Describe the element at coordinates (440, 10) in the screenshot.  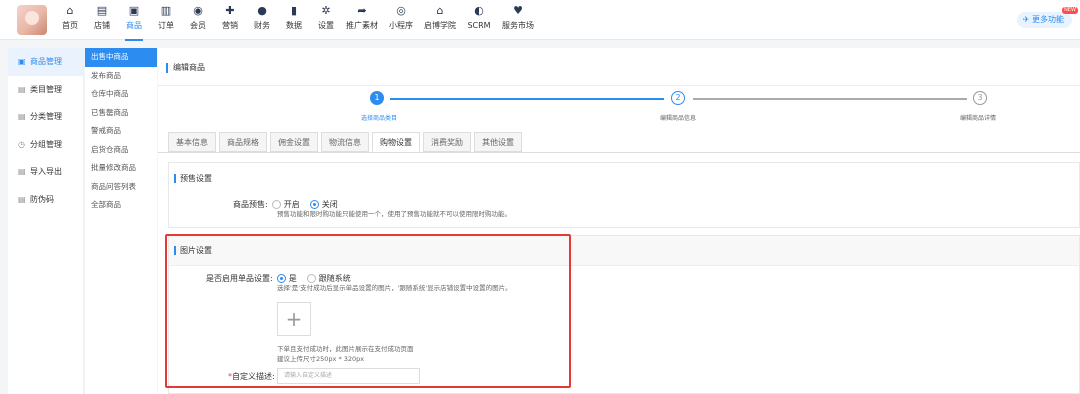
I see `academy-icon: ⌂` at that location.